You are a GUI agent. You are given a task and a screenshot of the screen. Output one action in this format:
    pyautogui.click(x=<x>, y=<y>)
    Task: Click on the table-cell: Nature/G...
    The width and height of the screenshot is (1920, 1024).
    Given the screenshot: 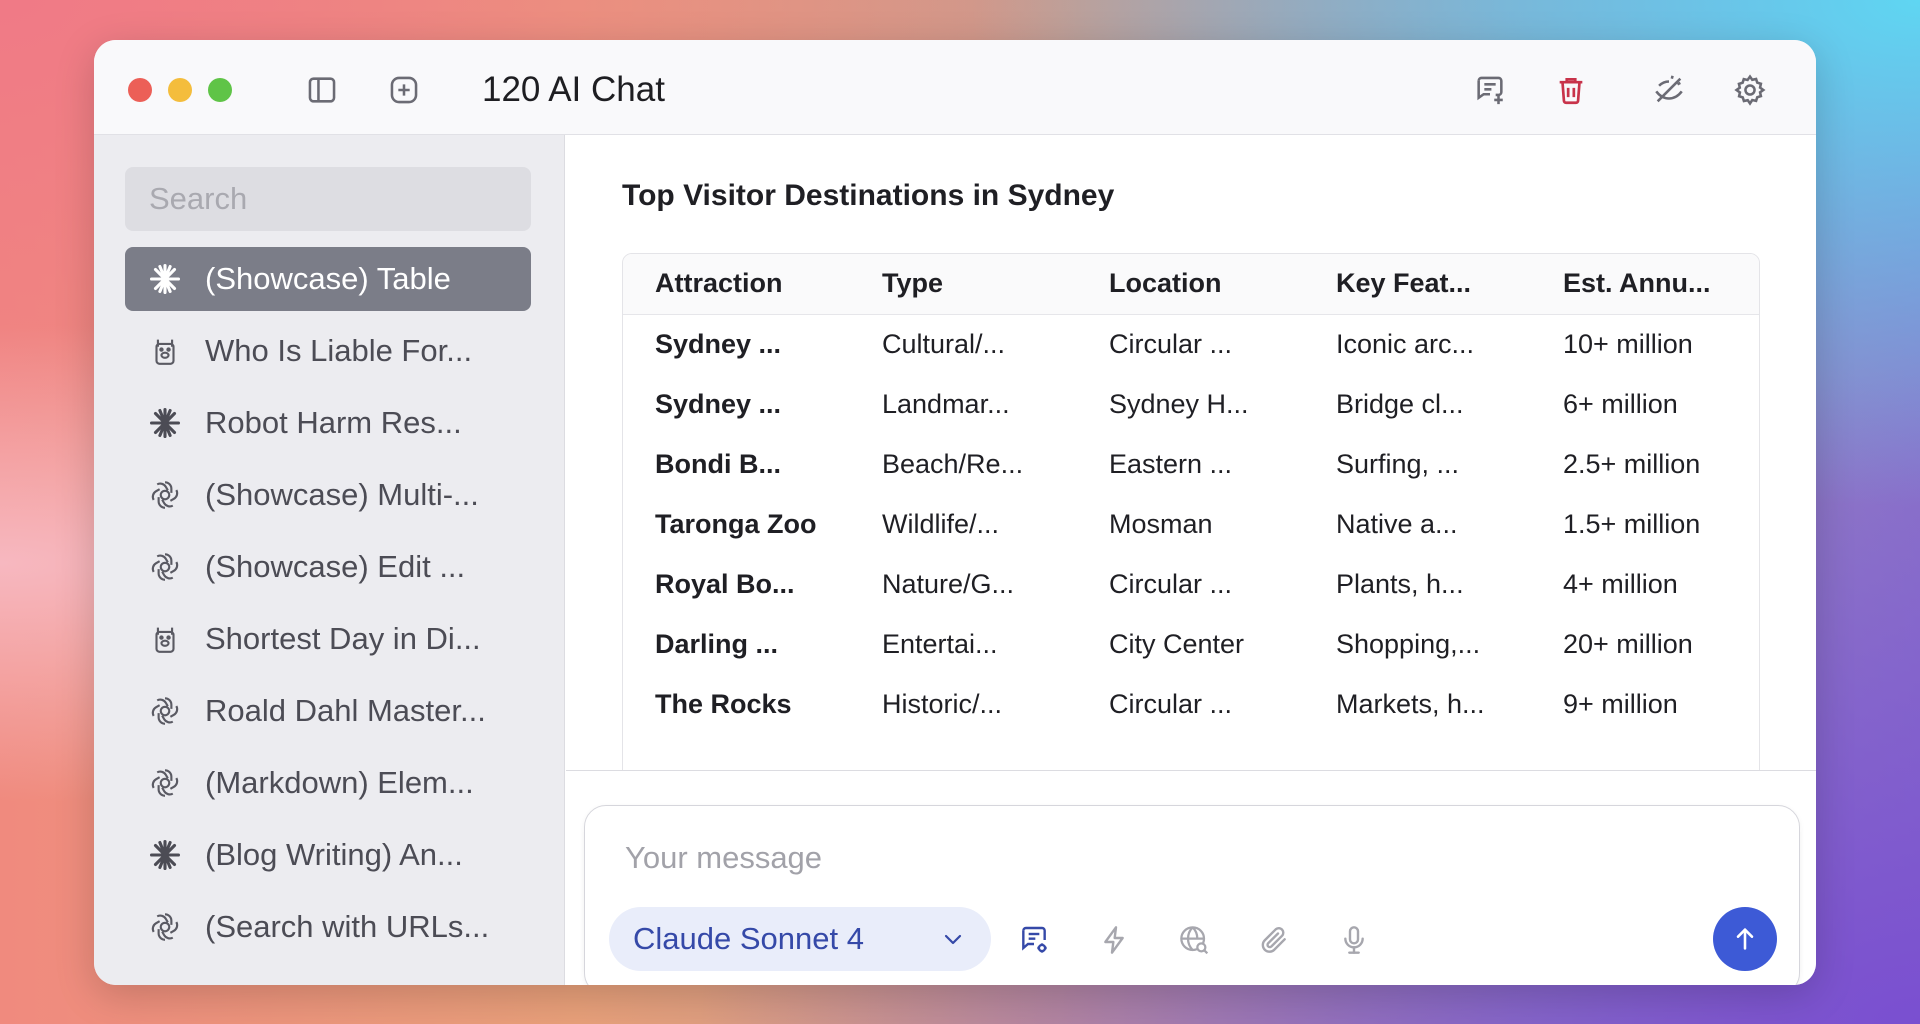 What is the action you would take?
    pyautogui.click(x=948, y=583)
    